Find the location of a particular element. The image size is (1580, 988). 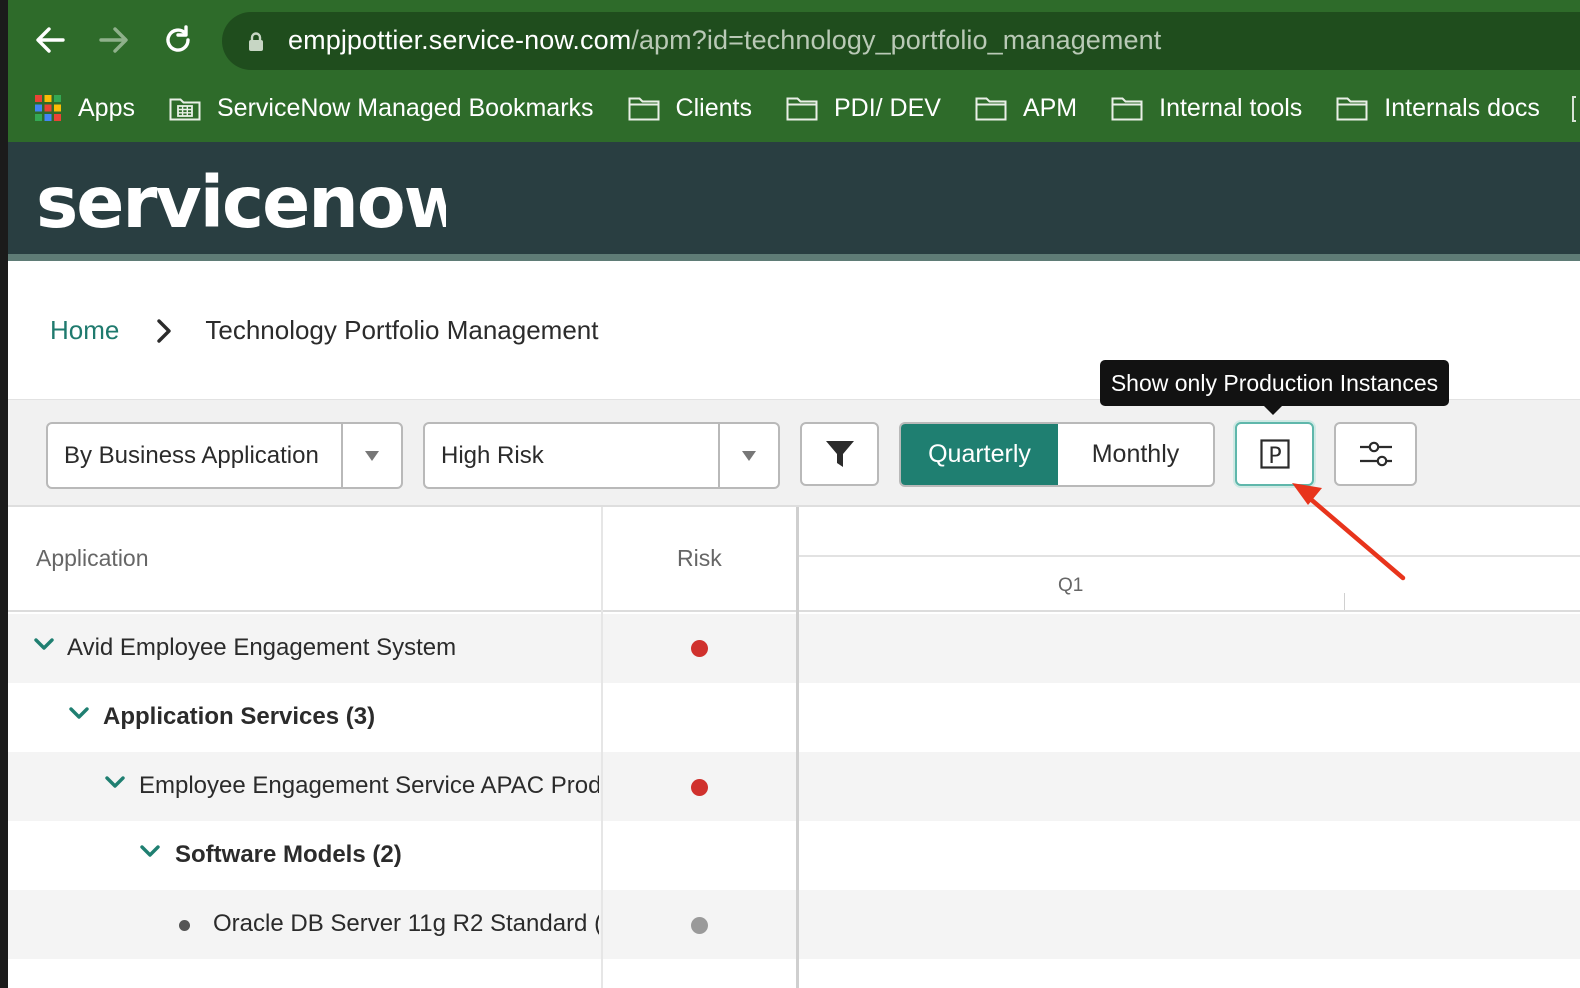

bookmark-label: PDI/ DEV is located at coordinates (887, 107).